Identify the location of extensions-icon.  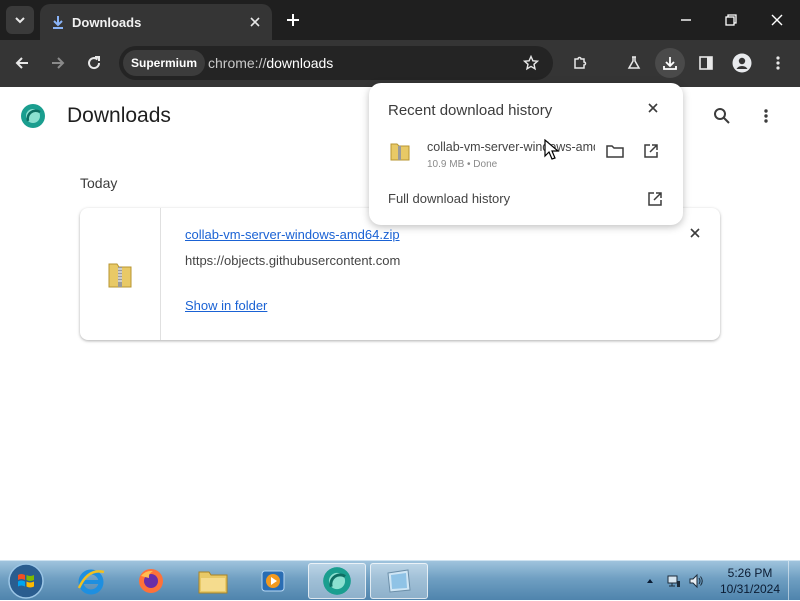
(580, 62).